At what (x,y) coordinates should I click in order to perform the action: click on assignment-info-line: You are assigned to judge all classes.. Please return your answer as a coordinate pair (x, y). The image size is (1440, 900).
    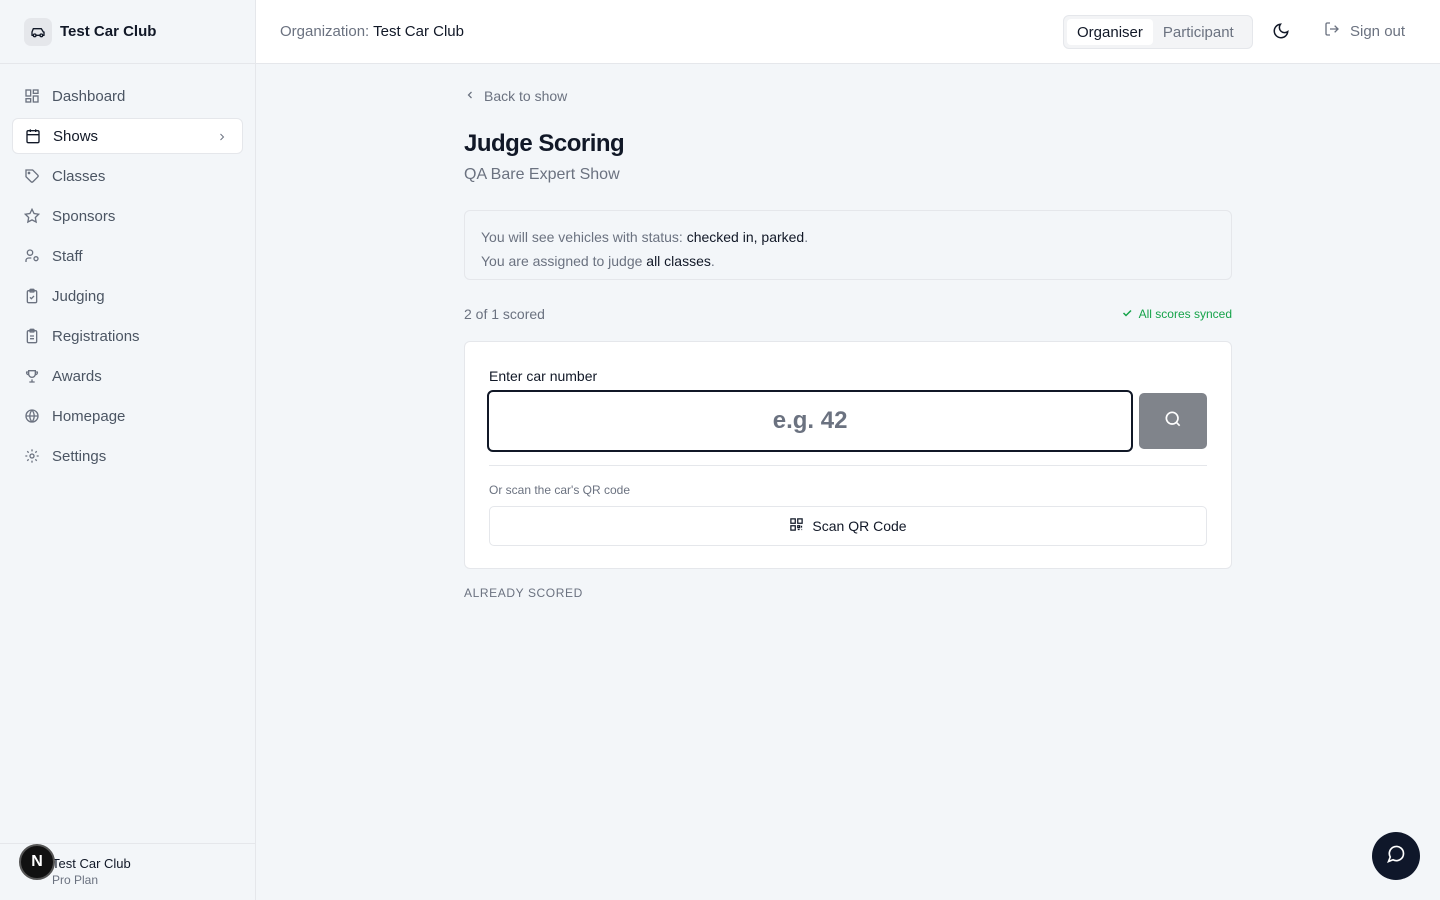
    Looking at the image, I should click on (848, 261).